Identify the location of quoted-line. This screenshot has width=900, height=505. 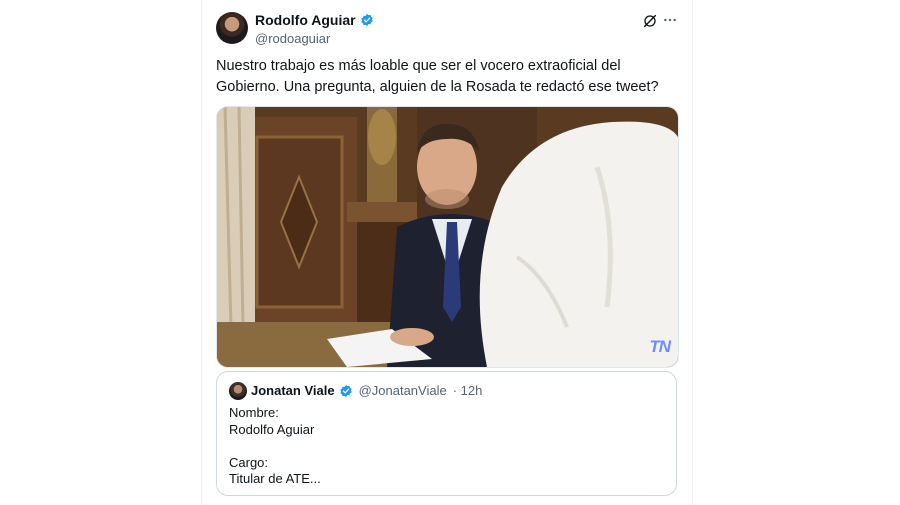
(275, 446).